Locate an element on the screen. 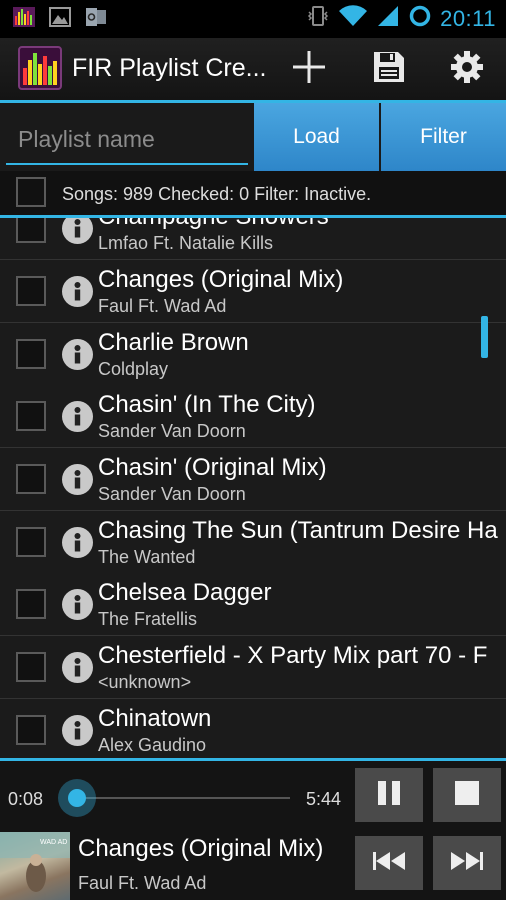 The width and height of the screenshot is (506, 900). list-item: Chasin' (Original Mix) Sander Van Doorn is located at coordinates (253, 479).